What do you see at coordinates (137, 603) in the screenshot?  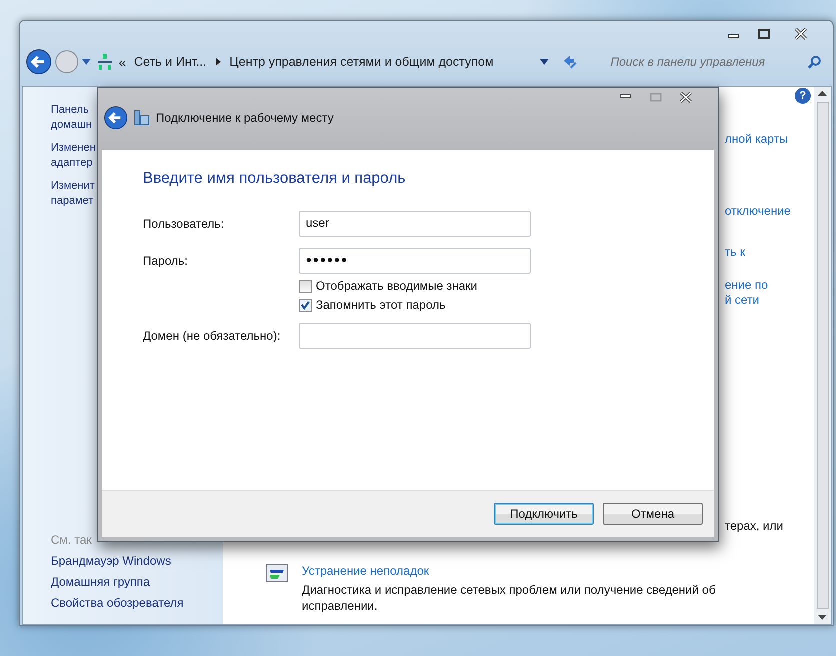 I see `sidebar-link: Свойства обозревателя` at bounding box center [137, 603].